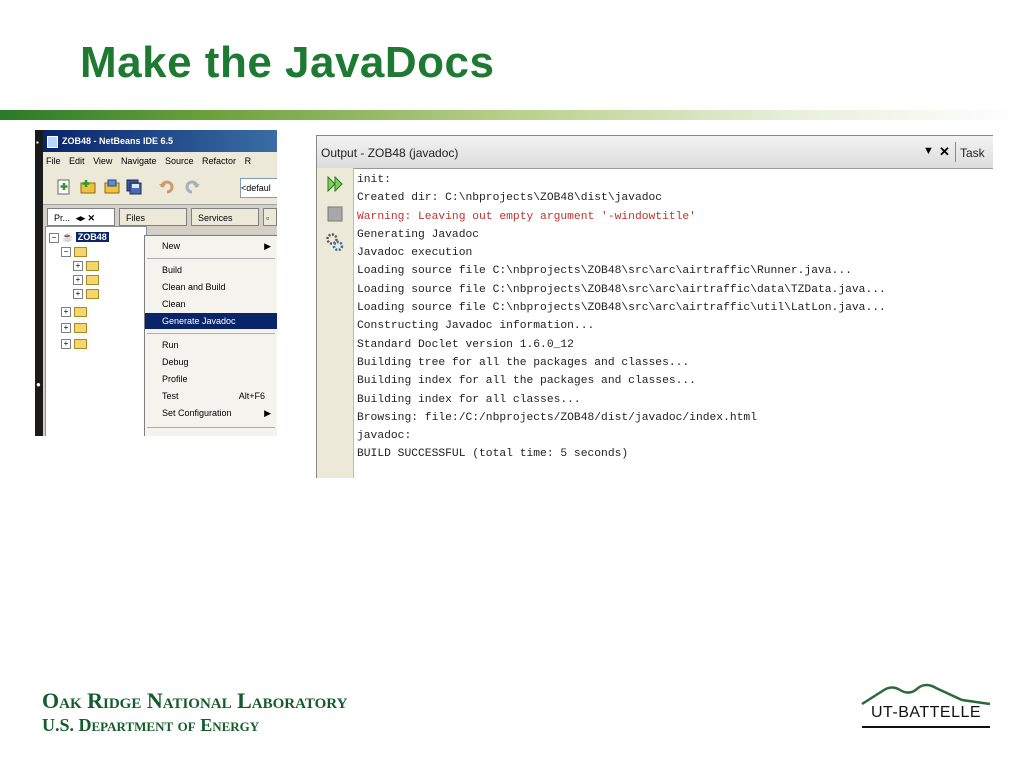 The width and height of the screenshot is (1024, 768). What do you see at coordinates (85, 218) in the screenshot?
I see `close-icon: ◂▸ ✕` at bounding box center [85, 218].